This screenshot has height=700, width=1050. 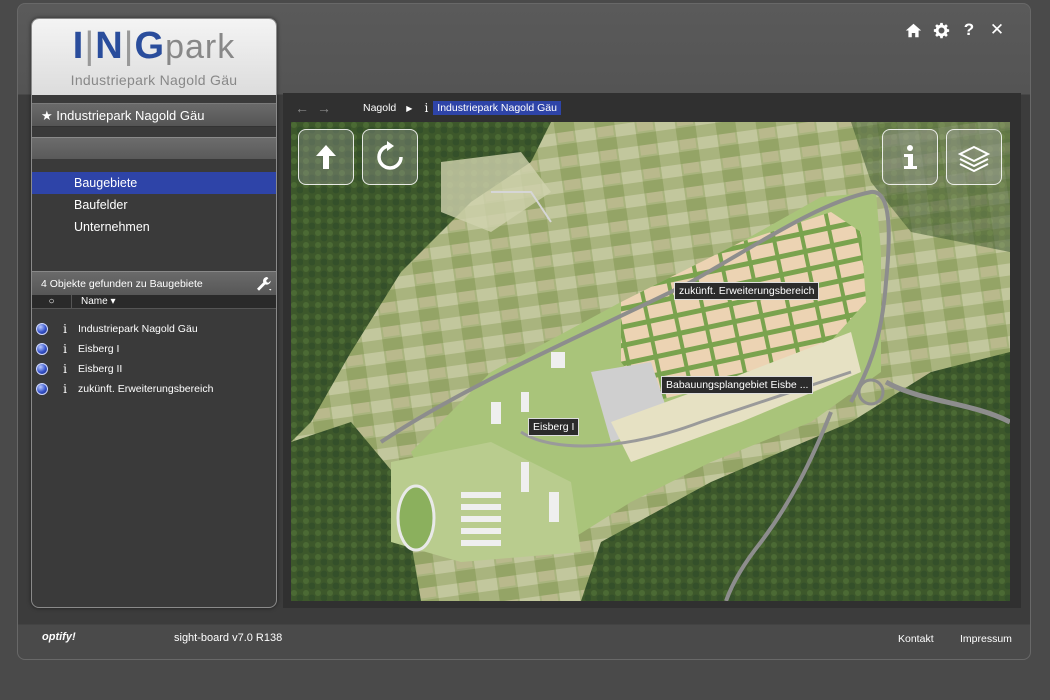 I want to click on help-icon: ?, so click(x=969, y=30).